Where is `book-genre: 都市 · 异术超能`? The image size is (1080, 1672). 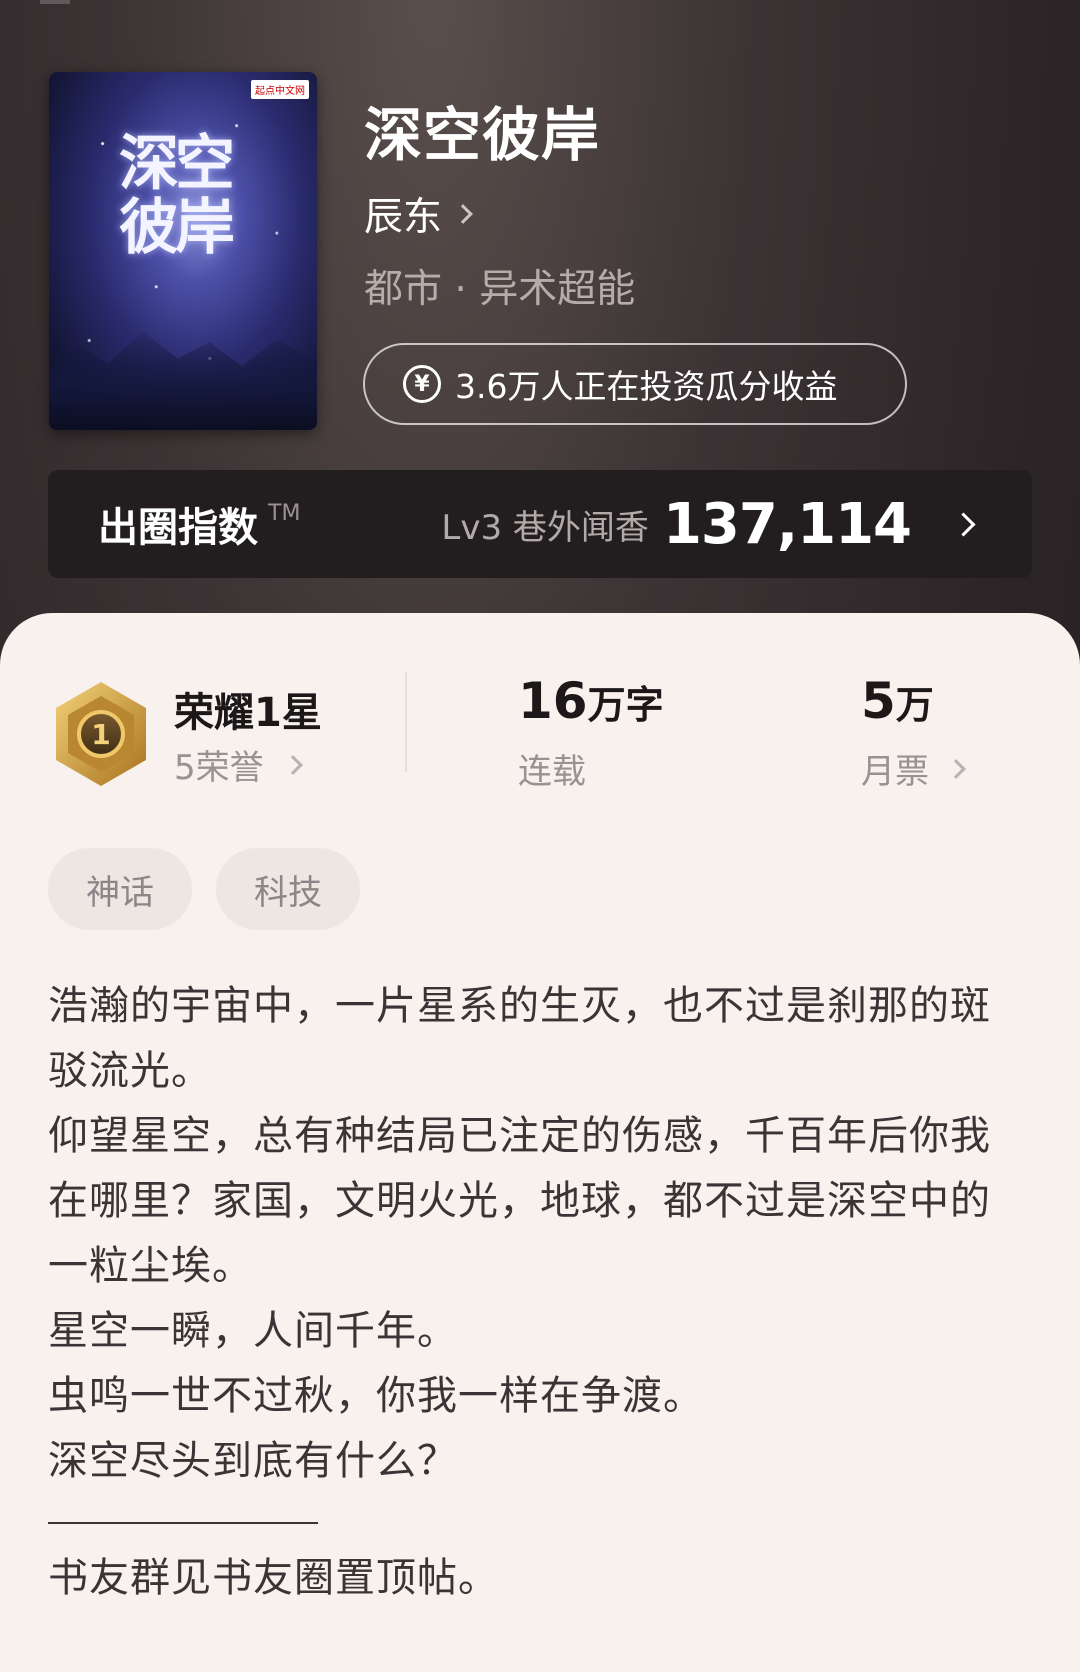
book-genre: 都市 · 异术超能 is located at coordinates (499, 286).